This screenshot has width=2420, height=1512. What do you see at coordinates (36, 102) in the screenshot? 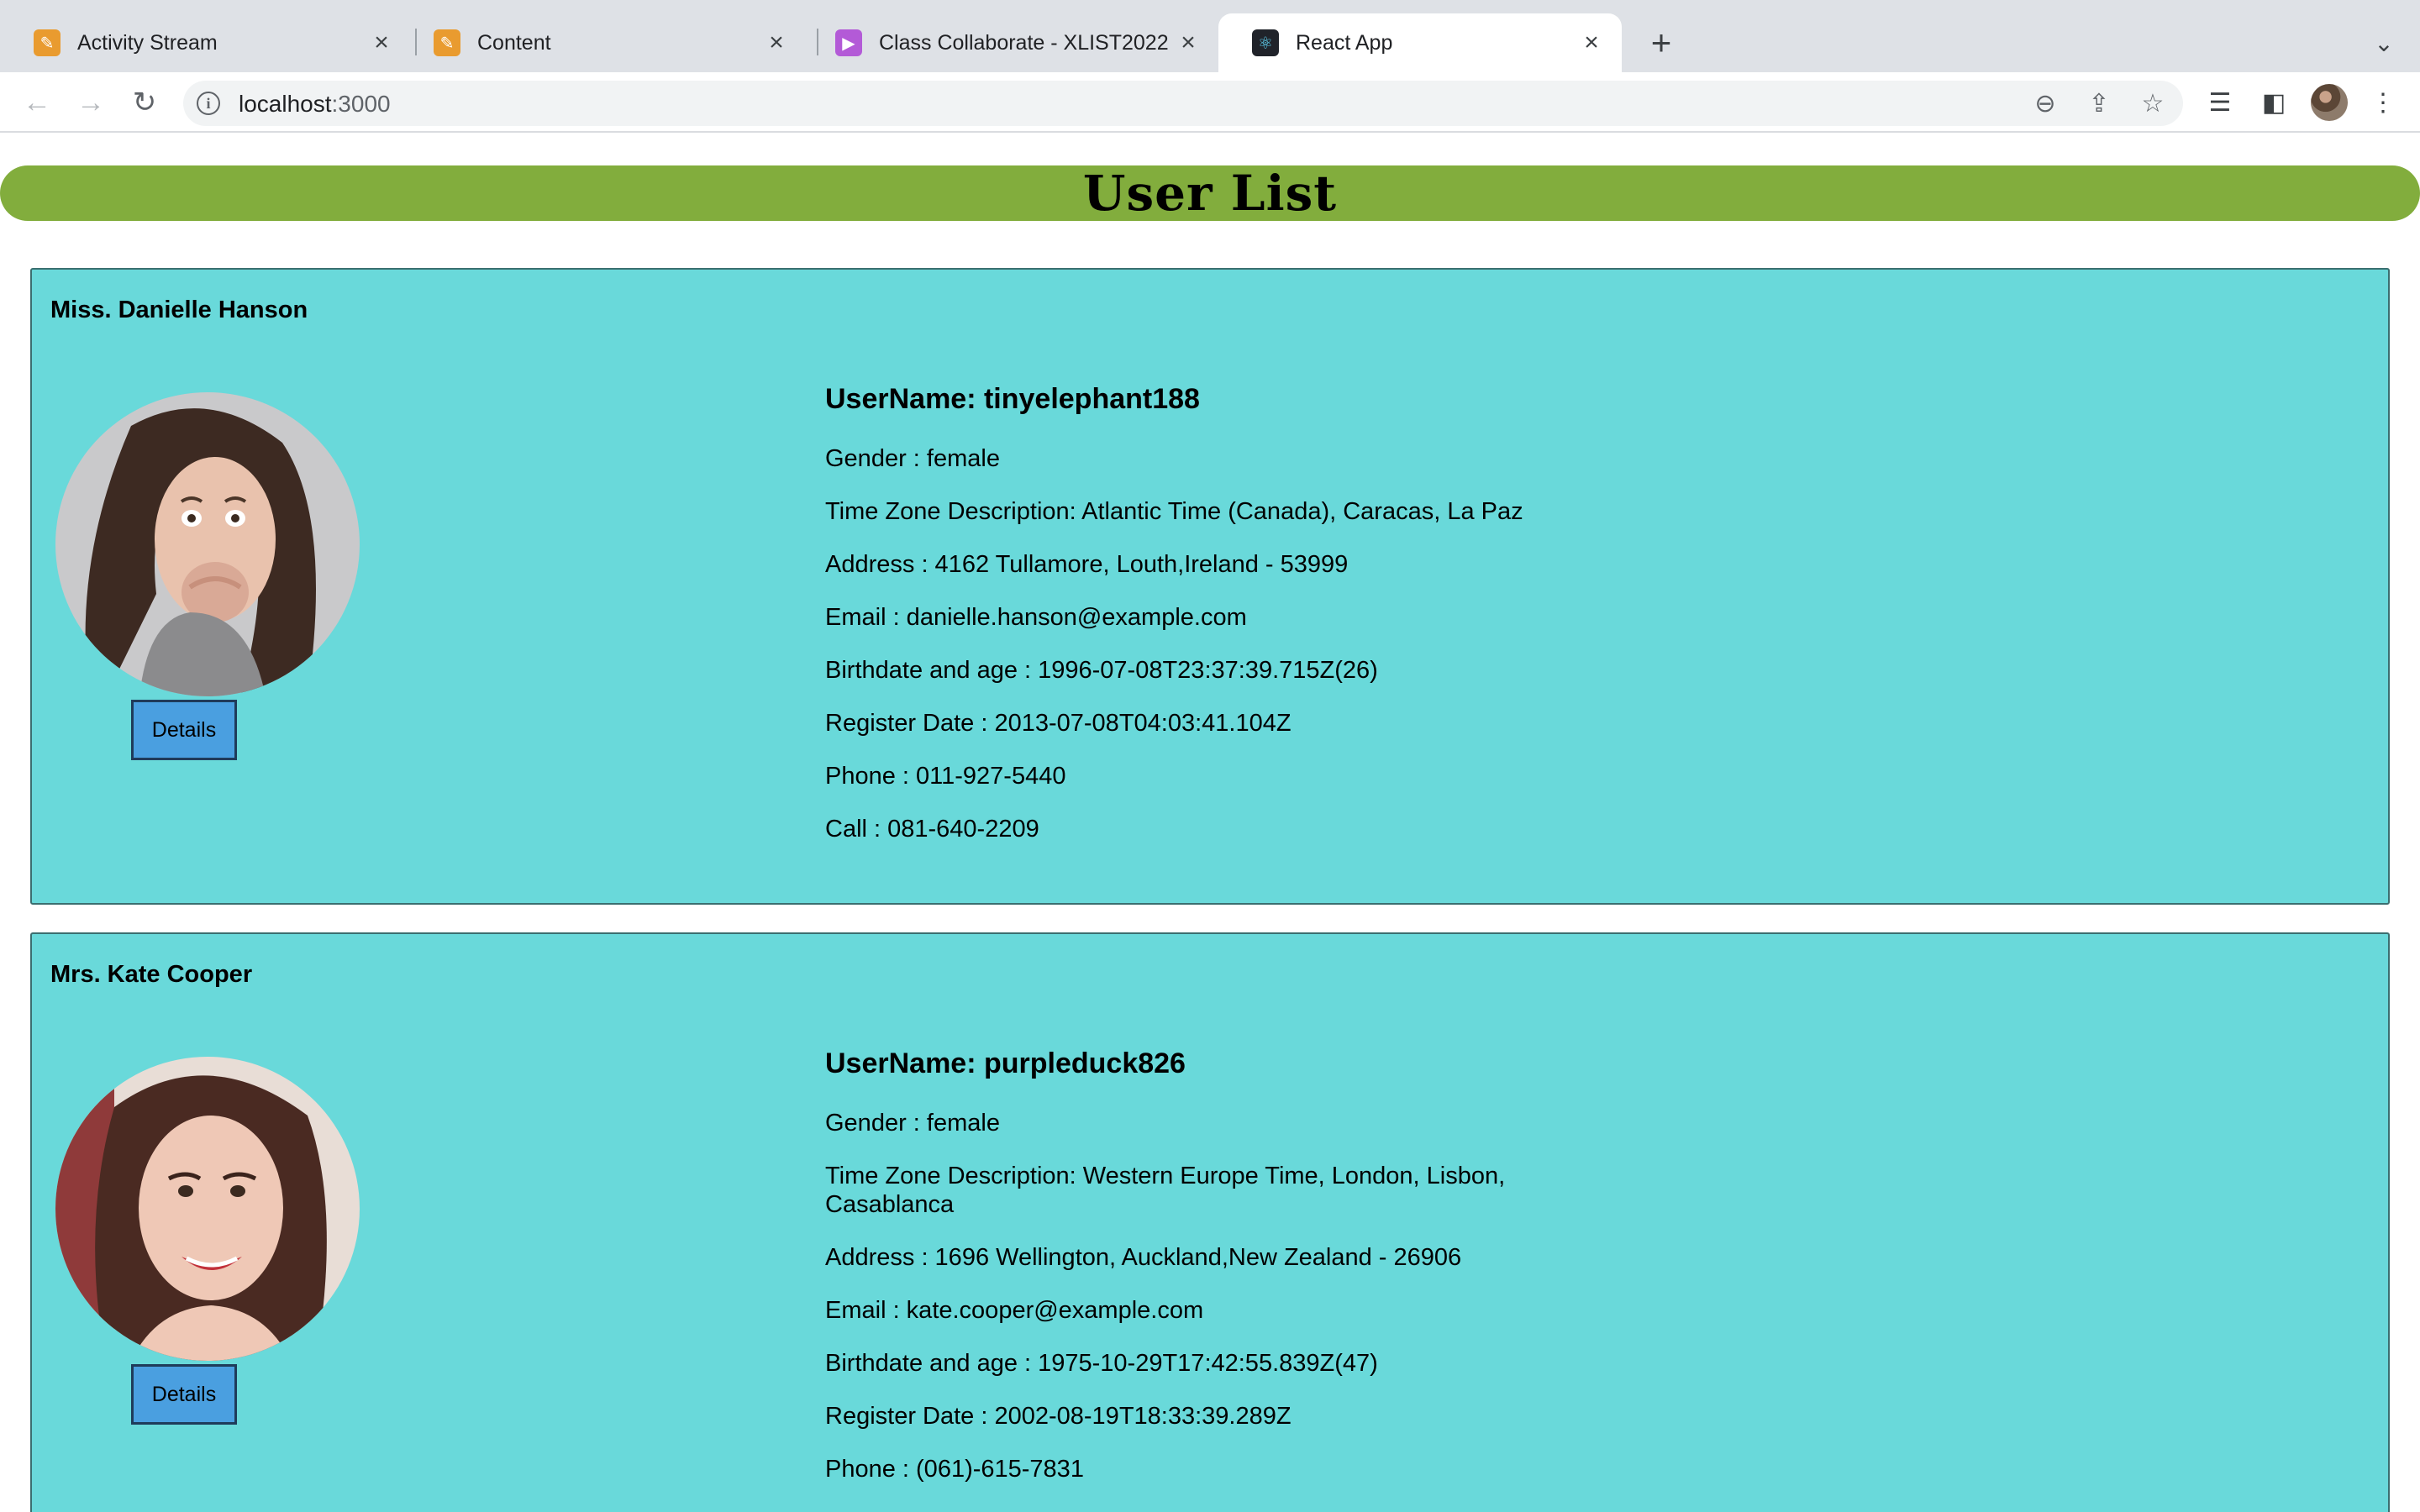
I see `back-arrow-icon: ←` at bounding box center [36, 102].